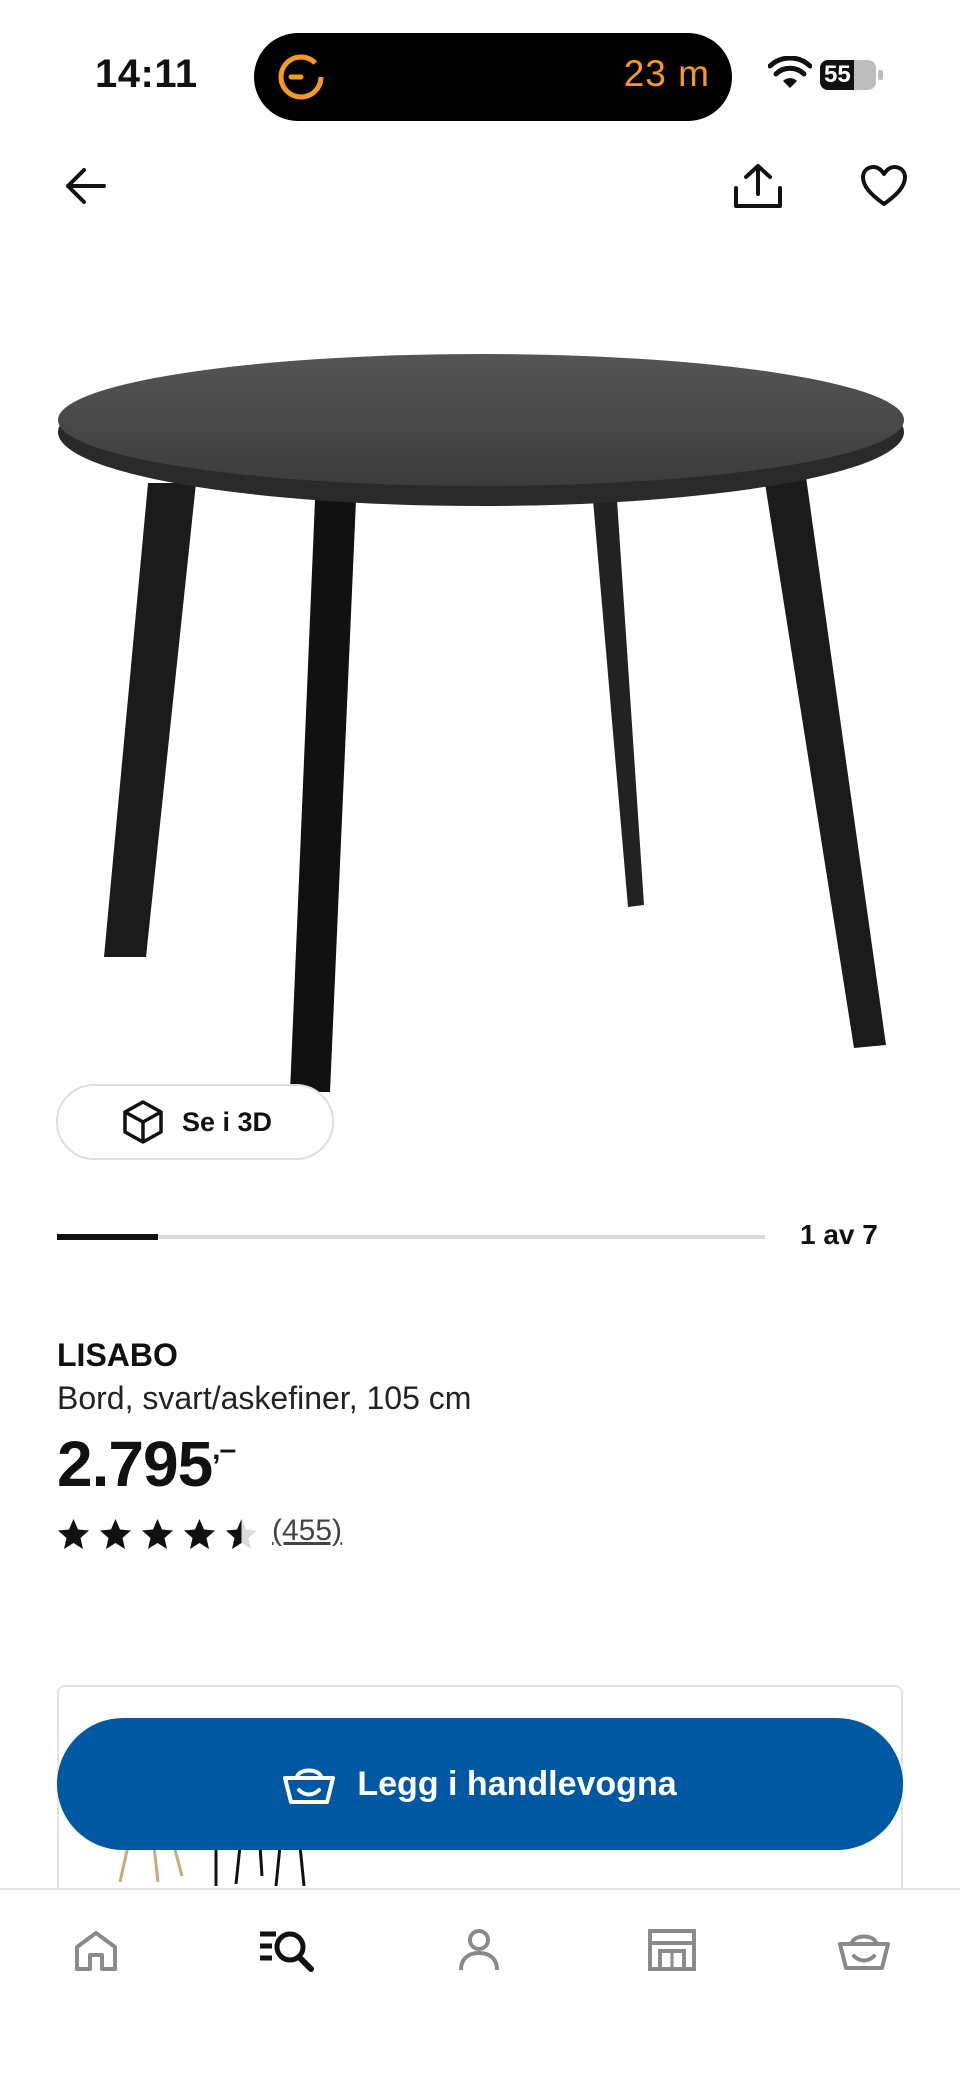 This screenshot has height=2087, width=960. Describe the element at coordinates (224, 1449) in the screenshot. I see `price-suffix: ,–` at that location.